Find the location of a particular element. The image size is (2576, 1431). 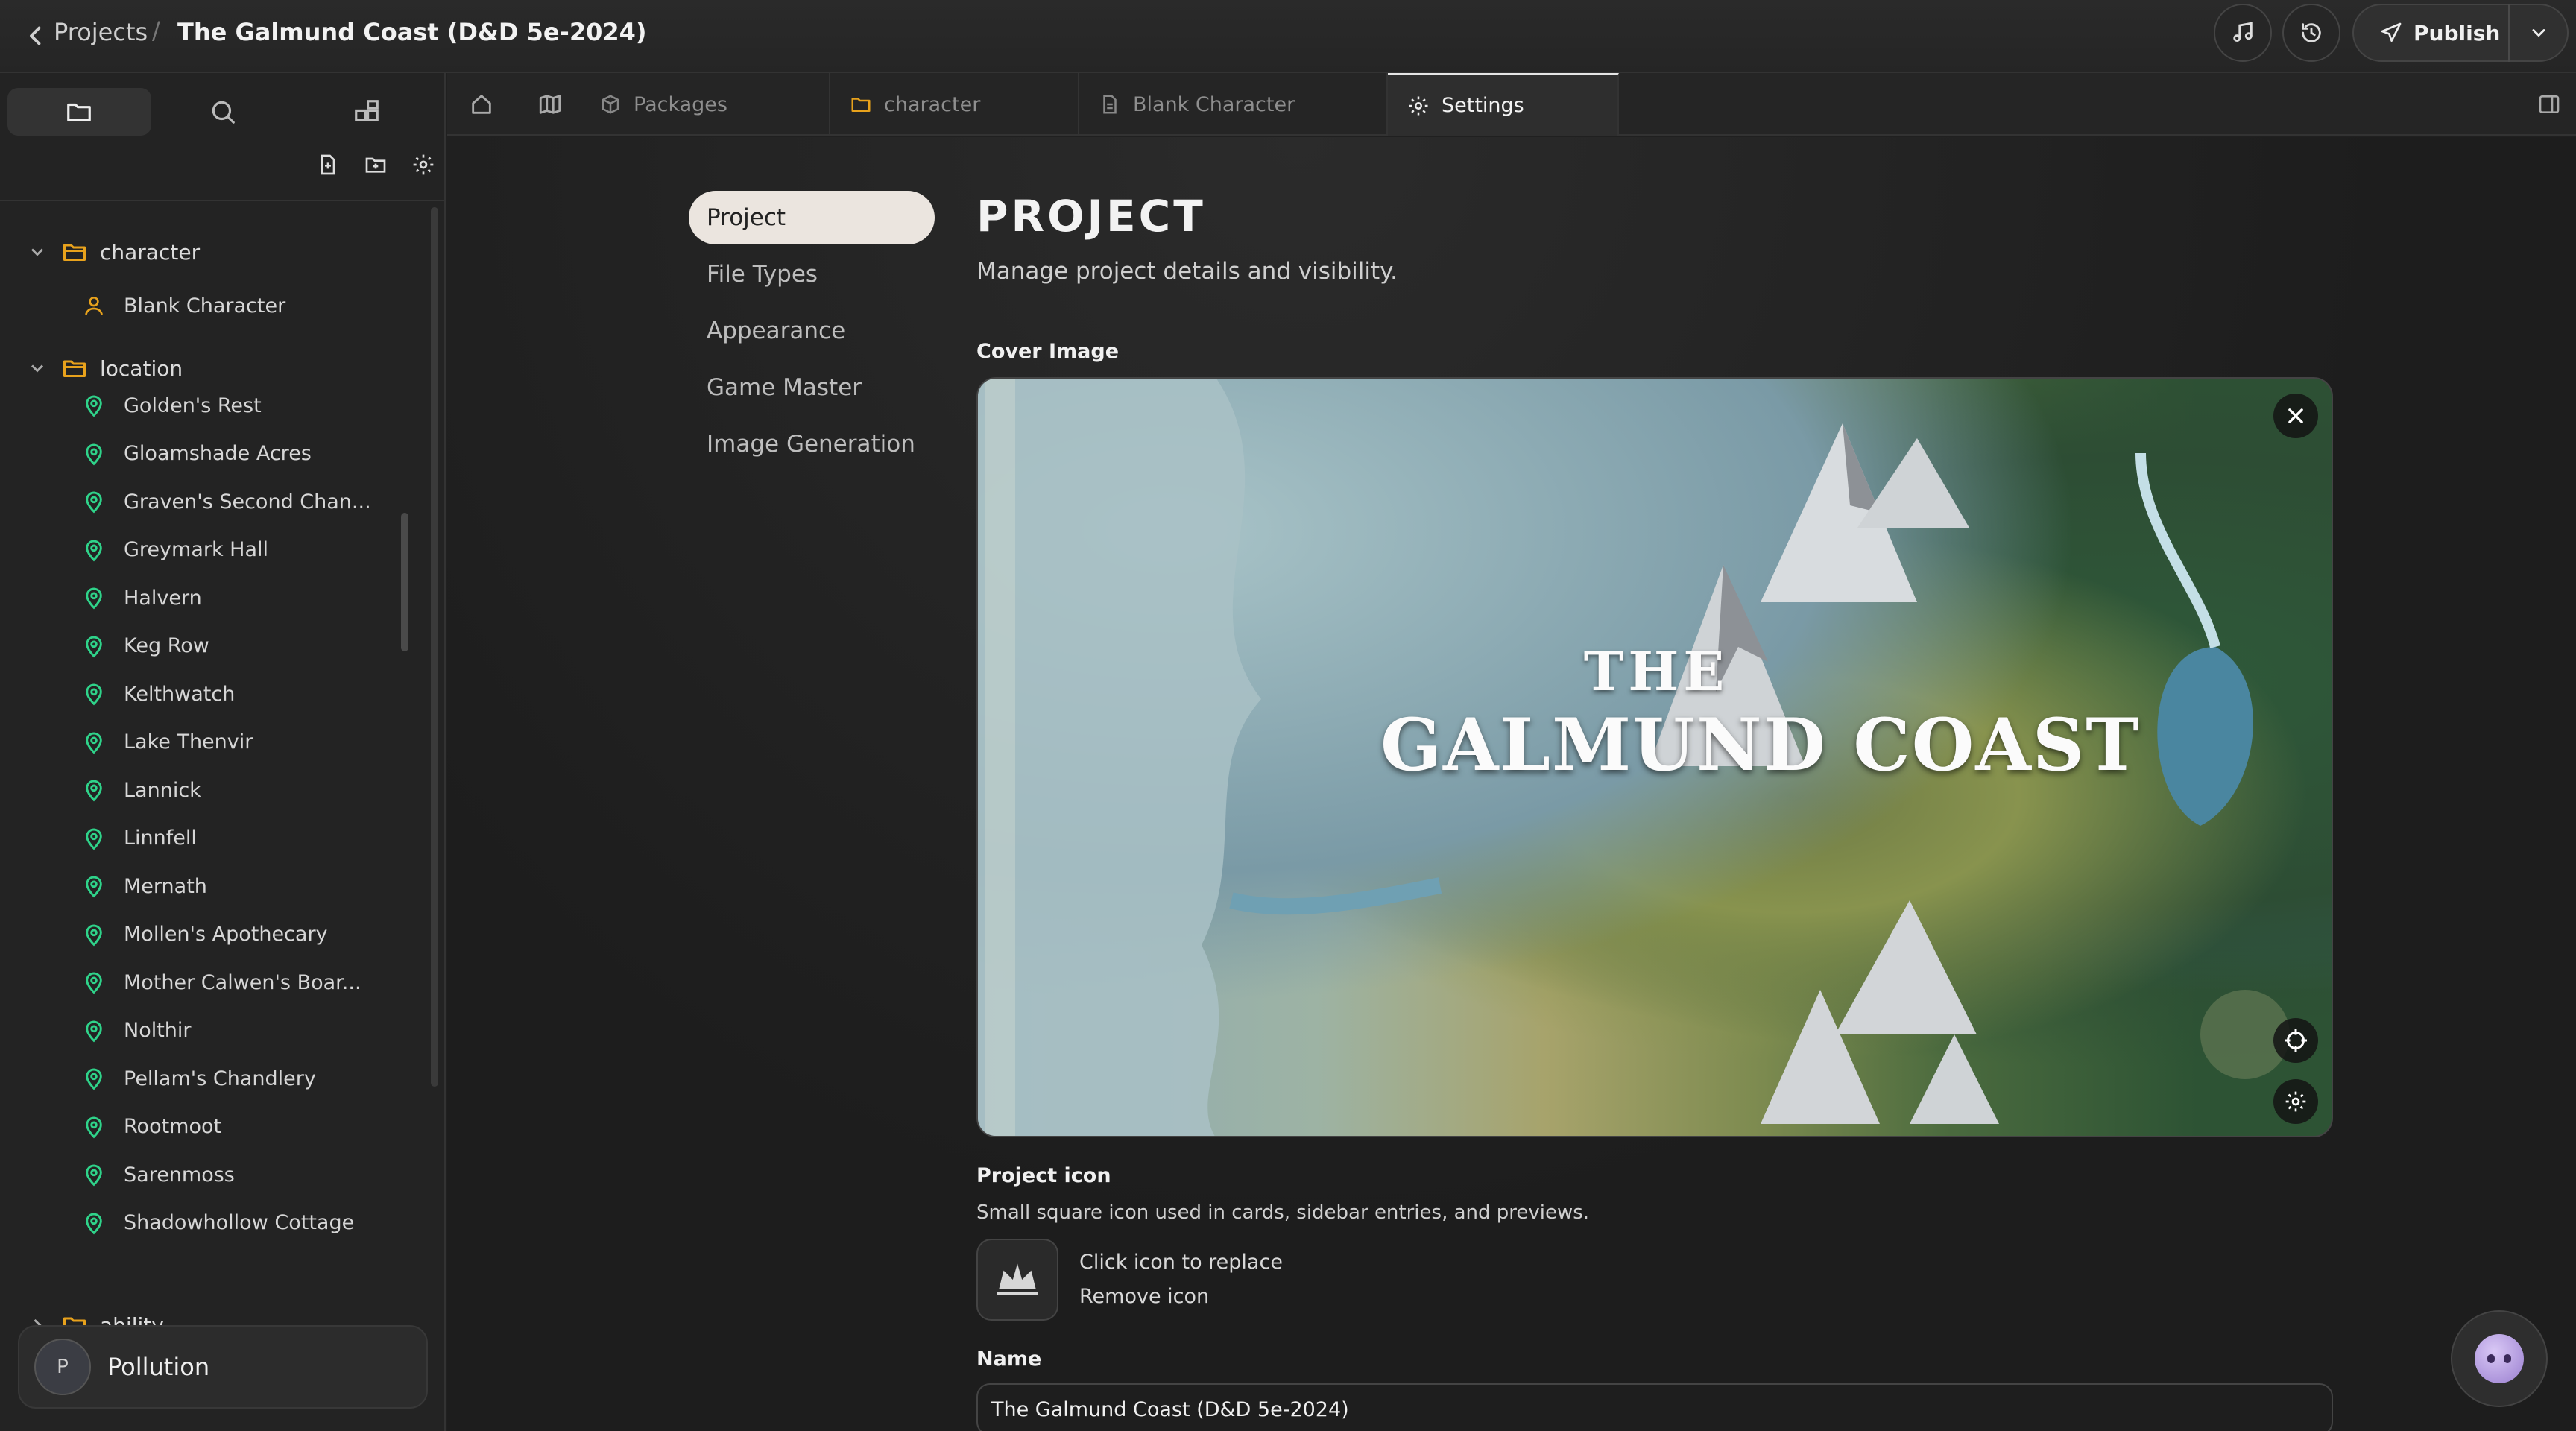

tree-item-location: Greymark Hall is located at coordinates (175, 550).